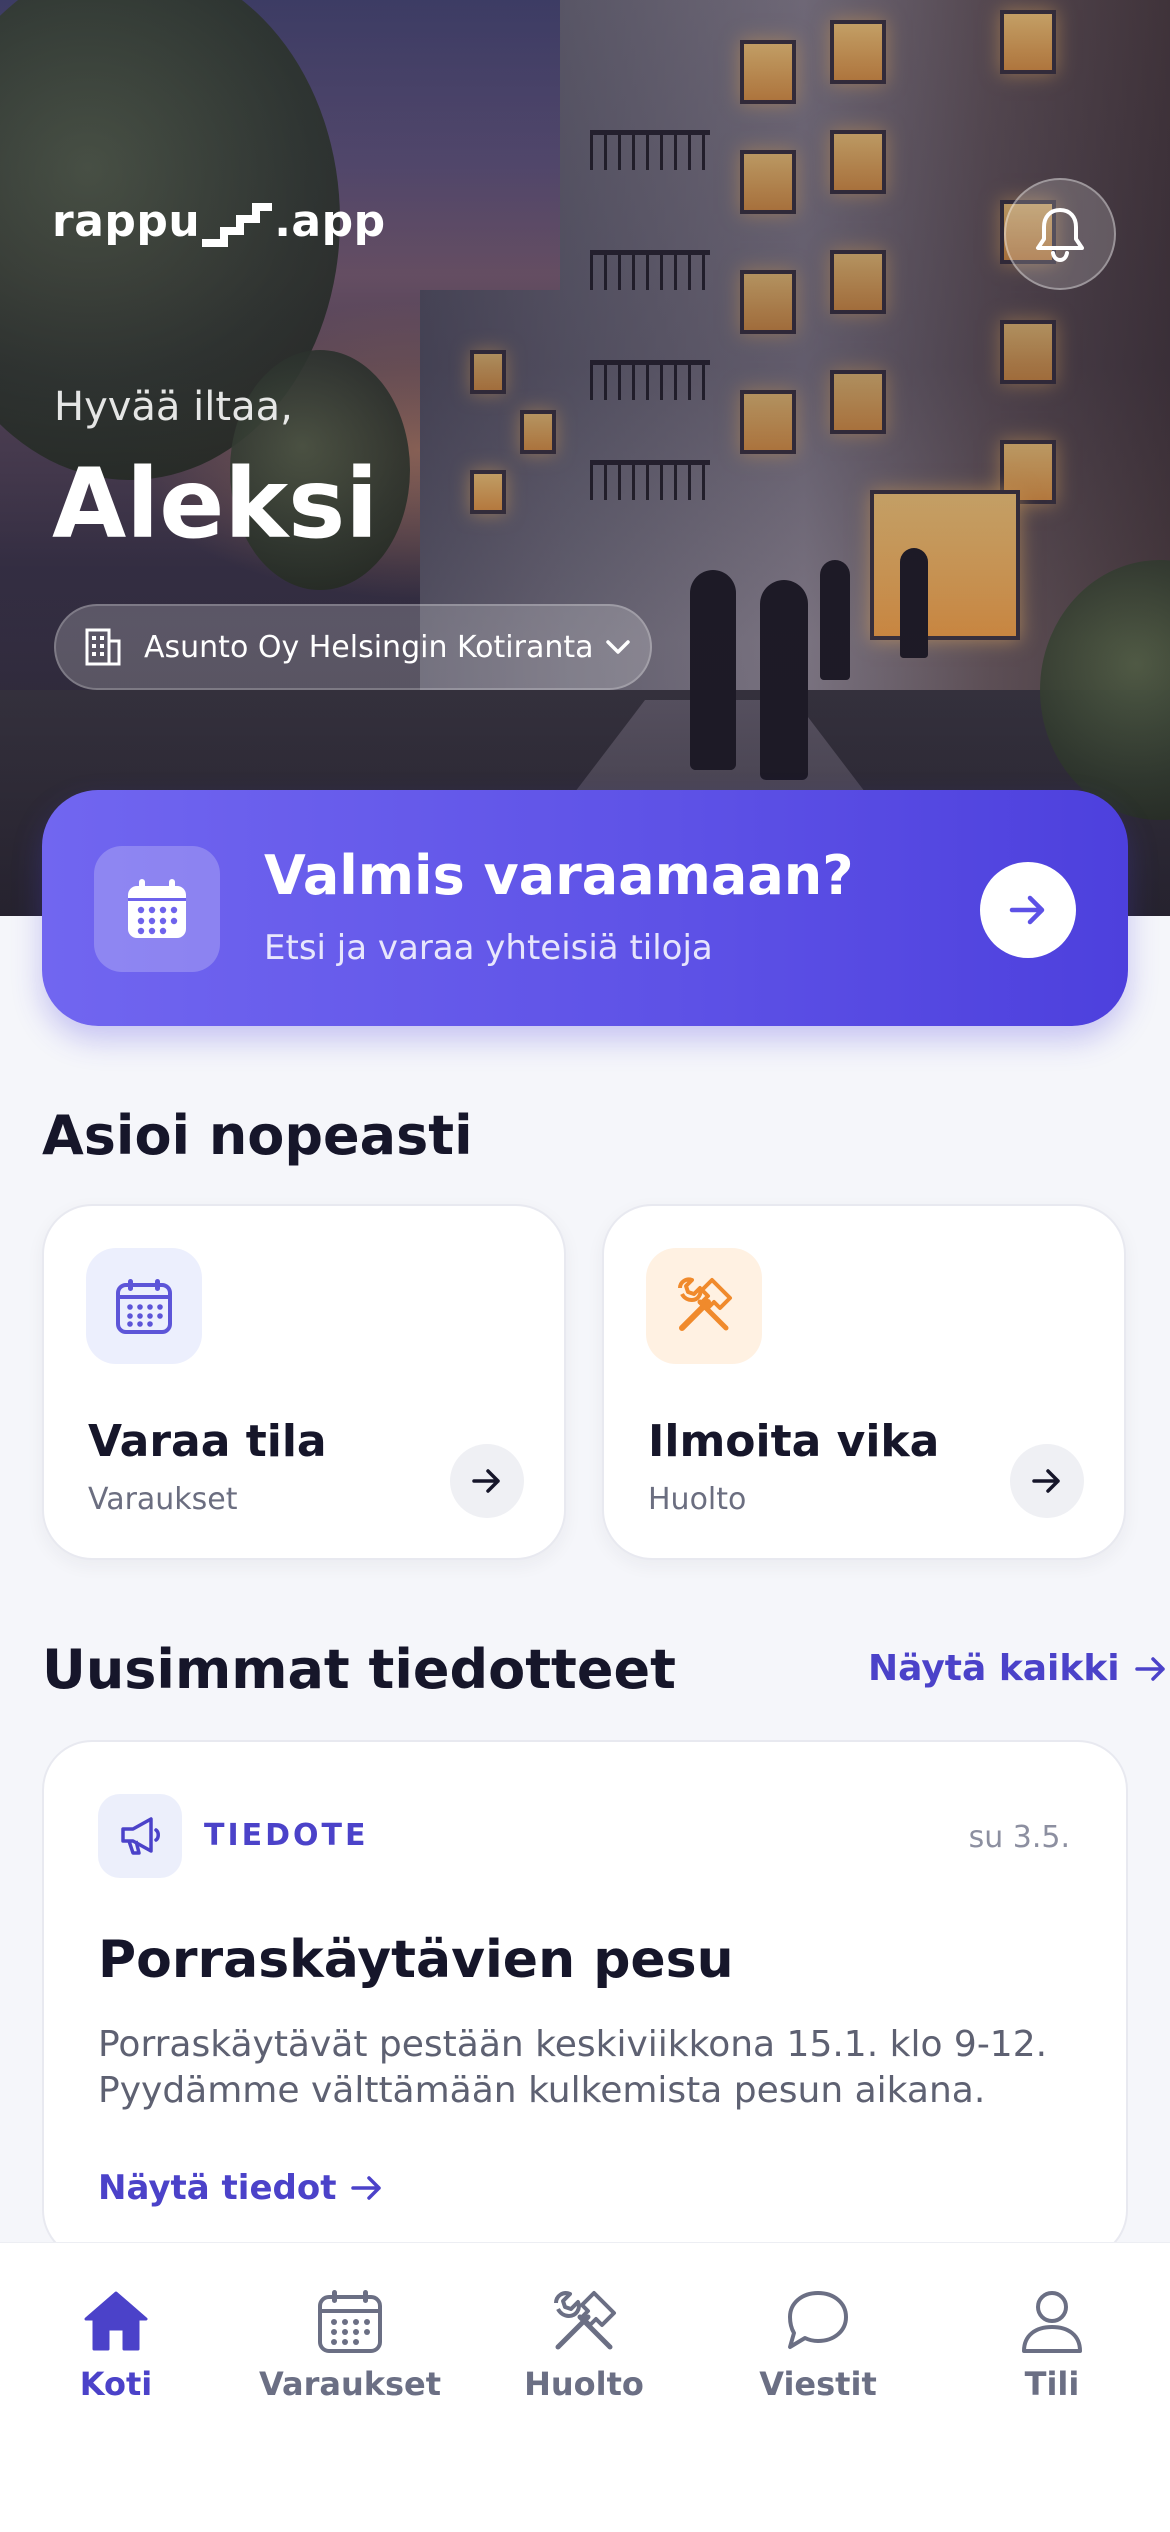 Image resolution: width=1170 pixels, height=2532 pixels. Describe the element at coordinates (818, 2384) in the screenshot. I see `tab-label: Viestit` at that location.